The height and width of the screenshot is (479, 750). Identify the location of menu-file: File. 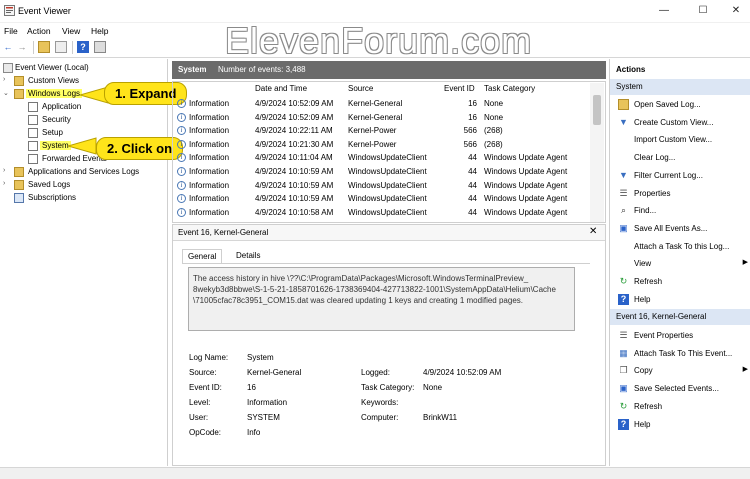
(11, 31).